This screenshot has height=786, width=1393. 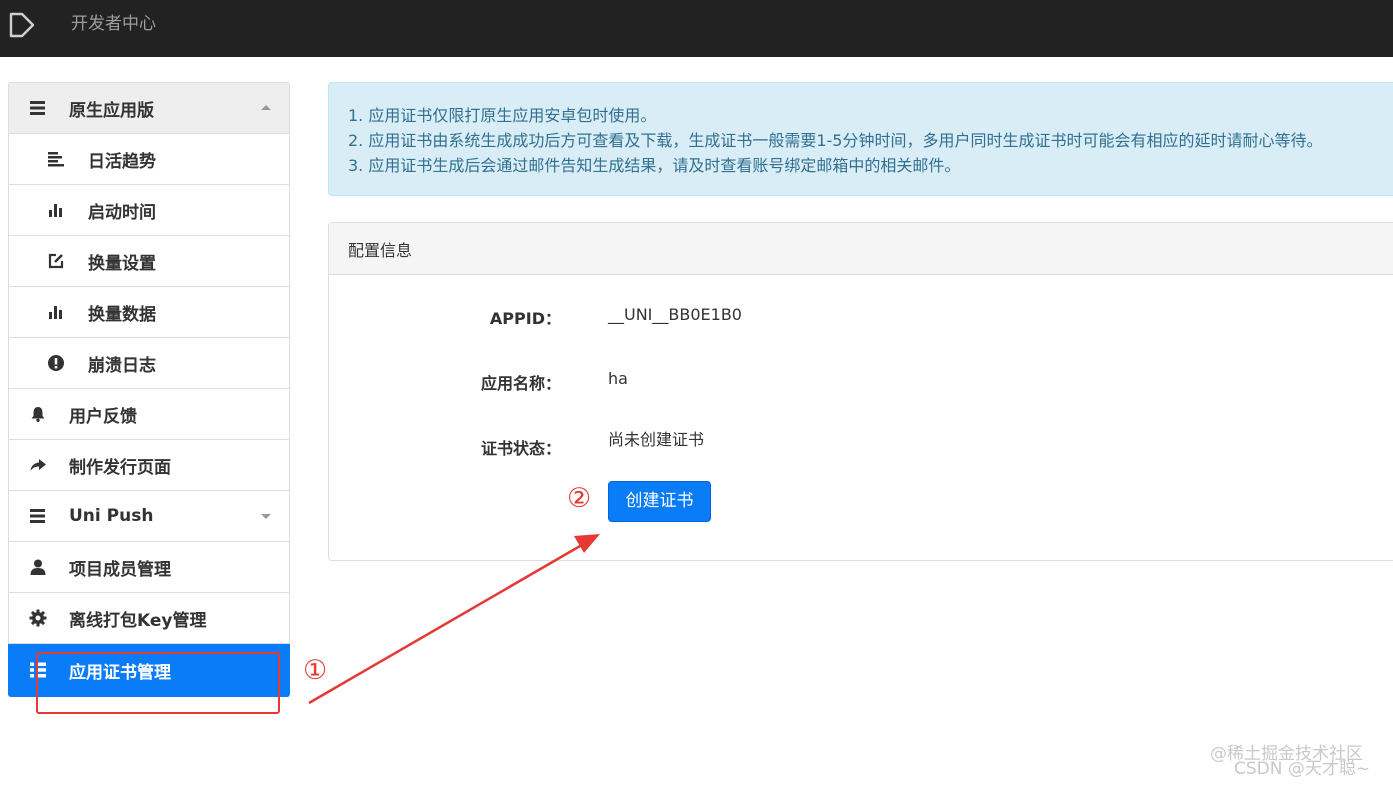 I want to click on sidebar-item-feedback: 用户反馈, so click(x=149, y=414).